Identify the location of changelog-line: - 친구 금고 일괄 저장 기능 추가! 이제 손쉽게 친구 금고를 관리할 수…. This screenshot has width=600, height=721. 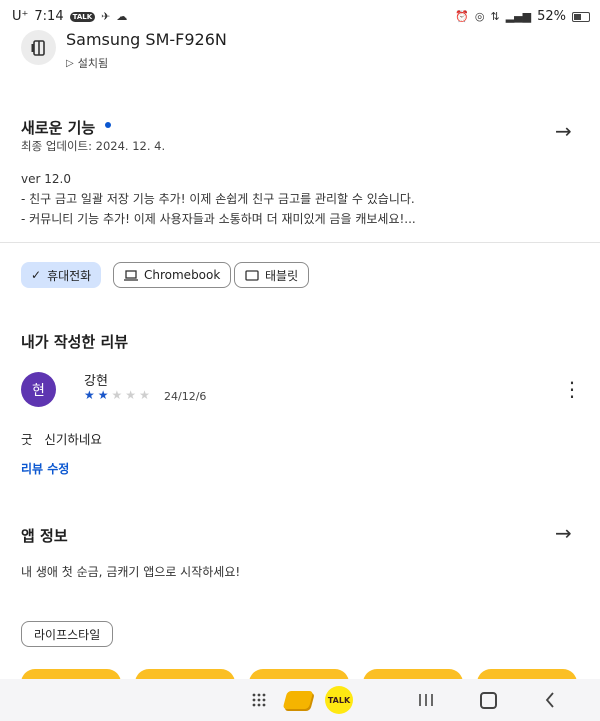
(218, 199).